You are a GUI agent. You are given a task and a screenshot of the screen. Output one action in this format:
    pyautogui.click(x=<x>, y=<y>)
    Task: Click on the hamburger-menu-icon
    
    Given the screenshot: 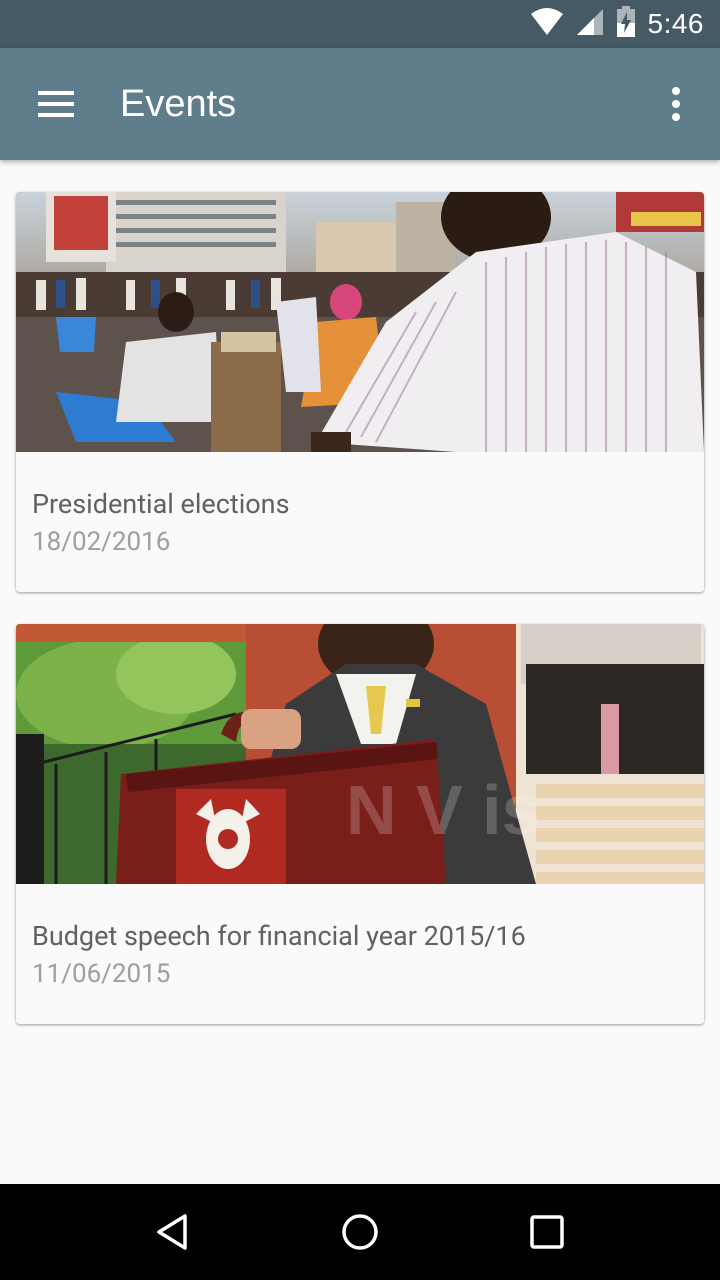 What is the action you would take?
    pyautogui.click(x=56, y=104)
    